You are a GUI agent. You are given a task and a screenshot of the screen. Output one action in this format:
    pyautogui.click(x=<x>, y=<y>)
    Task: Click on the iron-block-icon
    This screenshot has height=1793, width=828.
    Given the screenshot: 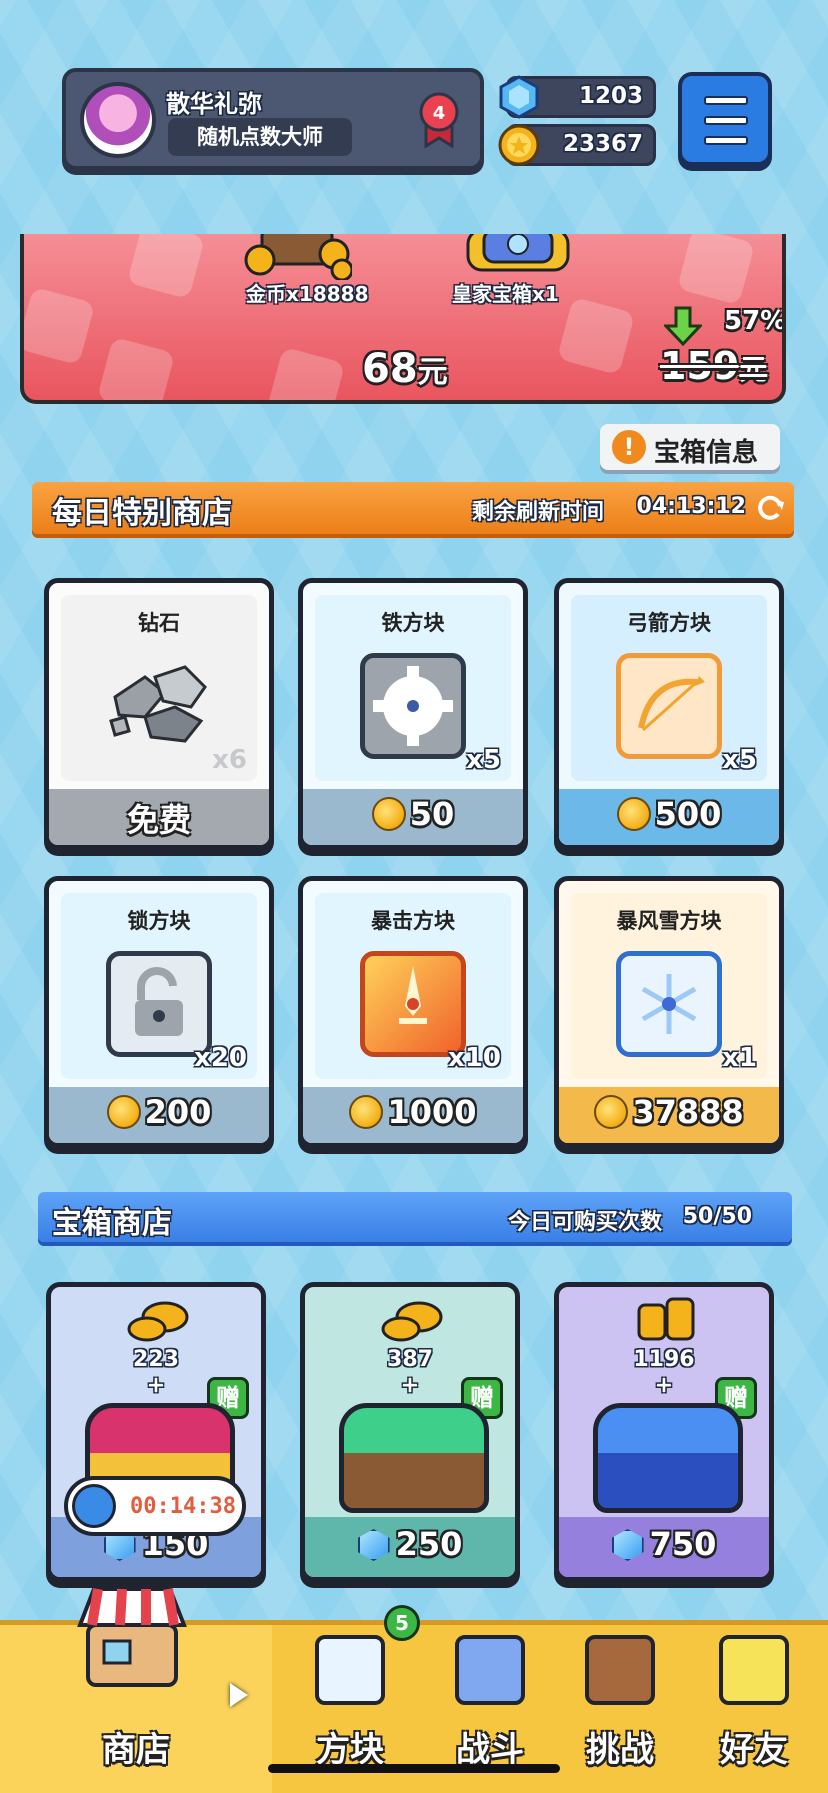 What is the action you would take?
    pyautogui.click(x=413, y=706)
    